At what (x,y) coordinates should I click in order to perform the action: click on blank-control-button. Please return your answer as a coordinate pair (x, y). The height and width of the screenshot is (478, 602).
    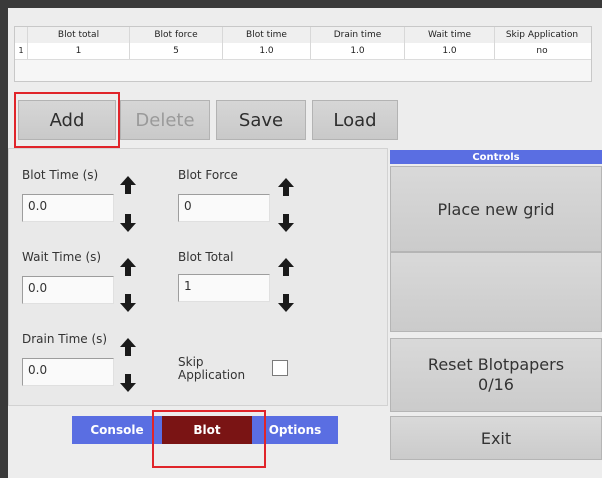
    Looking at the image, I should click on (496, 292).